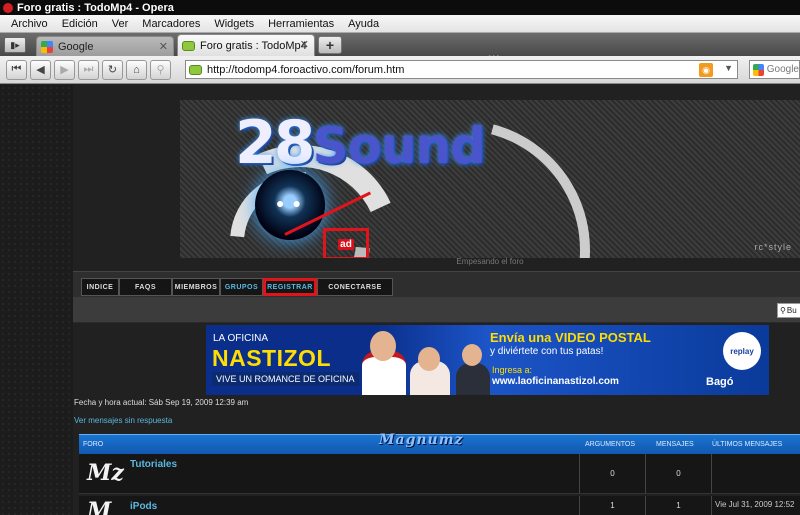 The width and height of the screenshot is (800, 515). What do you see at coordinates (400, 44) in the screenshot?
I see `tab-bar: ▮▸ Google ✕ Foro gratis : TodoMp4 ✕ +` at bounding box center [400, 44].